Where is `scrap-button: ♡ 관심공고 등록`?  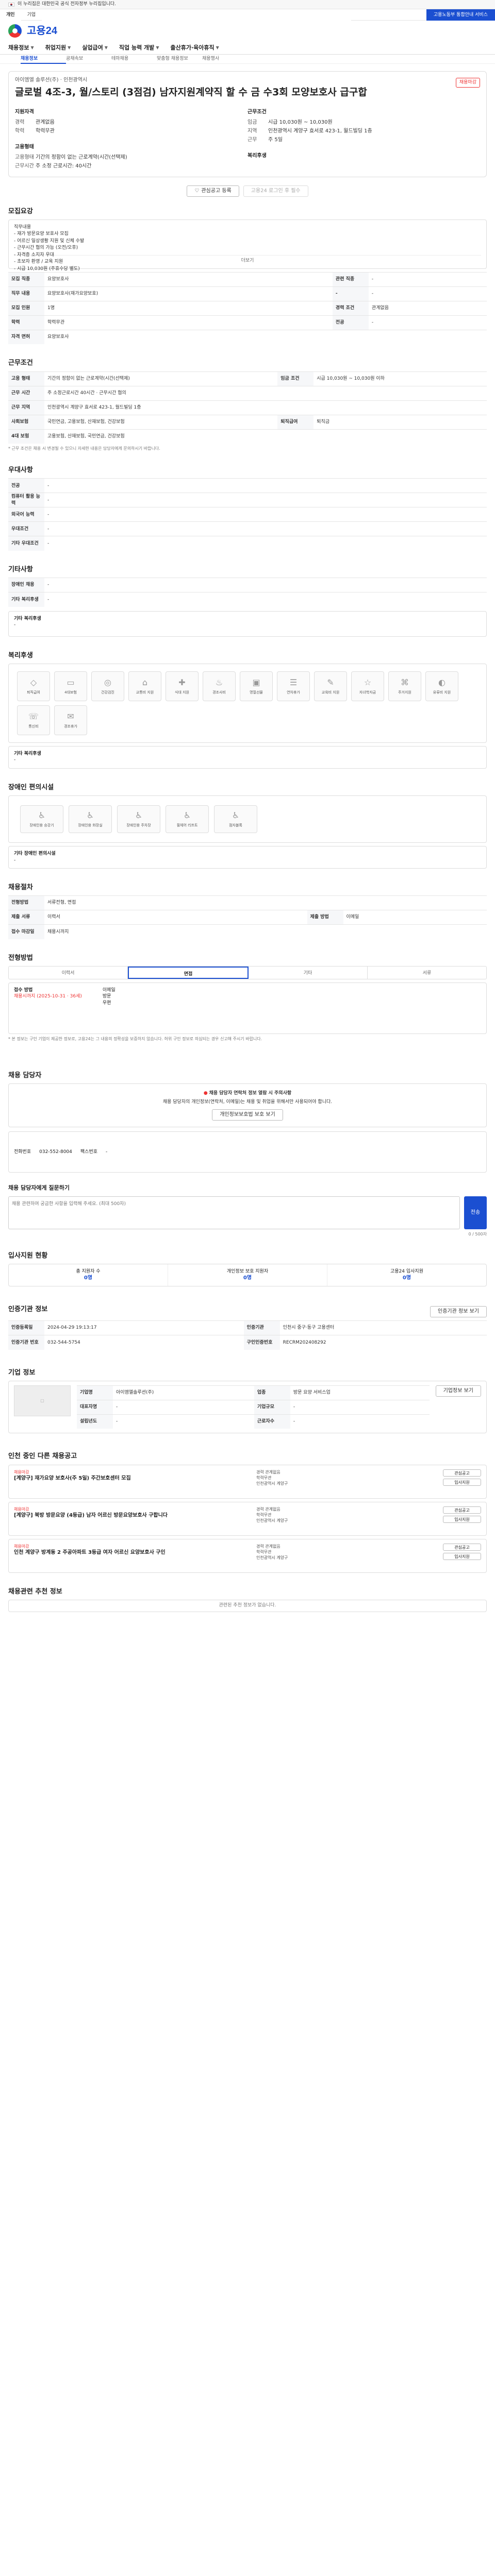
scrap-button: ♡ 관심공고 등록 is located at coordinates (213, 191).